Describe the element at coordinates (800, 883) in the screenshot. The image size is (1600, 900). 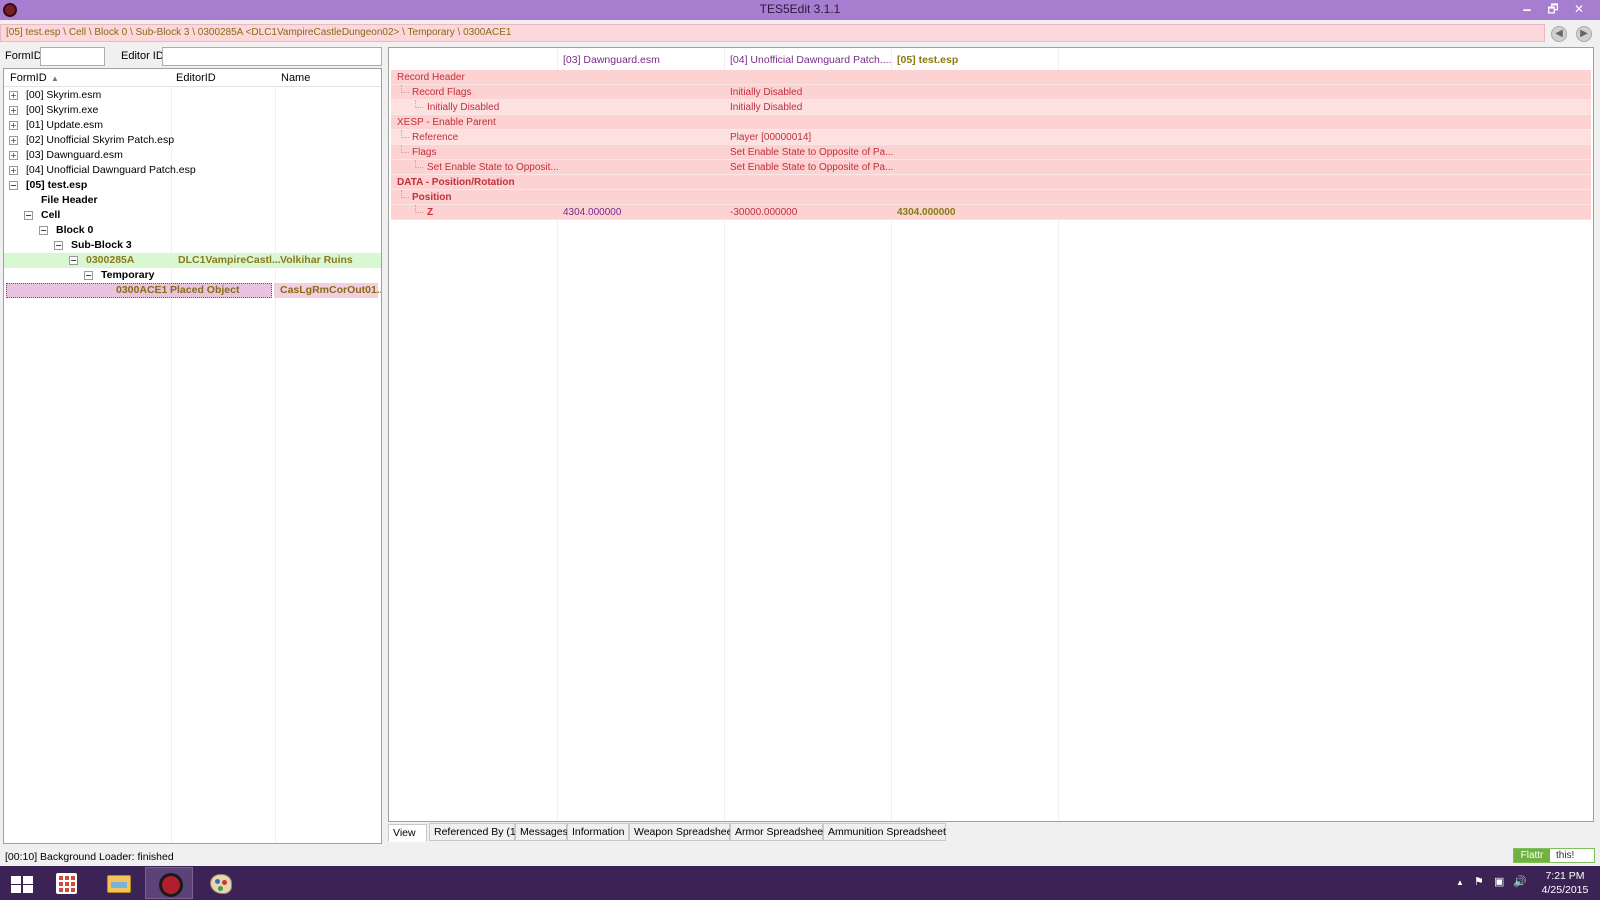
I see `taskbar: ▲ ⚑ ▣ 🔊 7:21 PM 4/25/2015` at that location.